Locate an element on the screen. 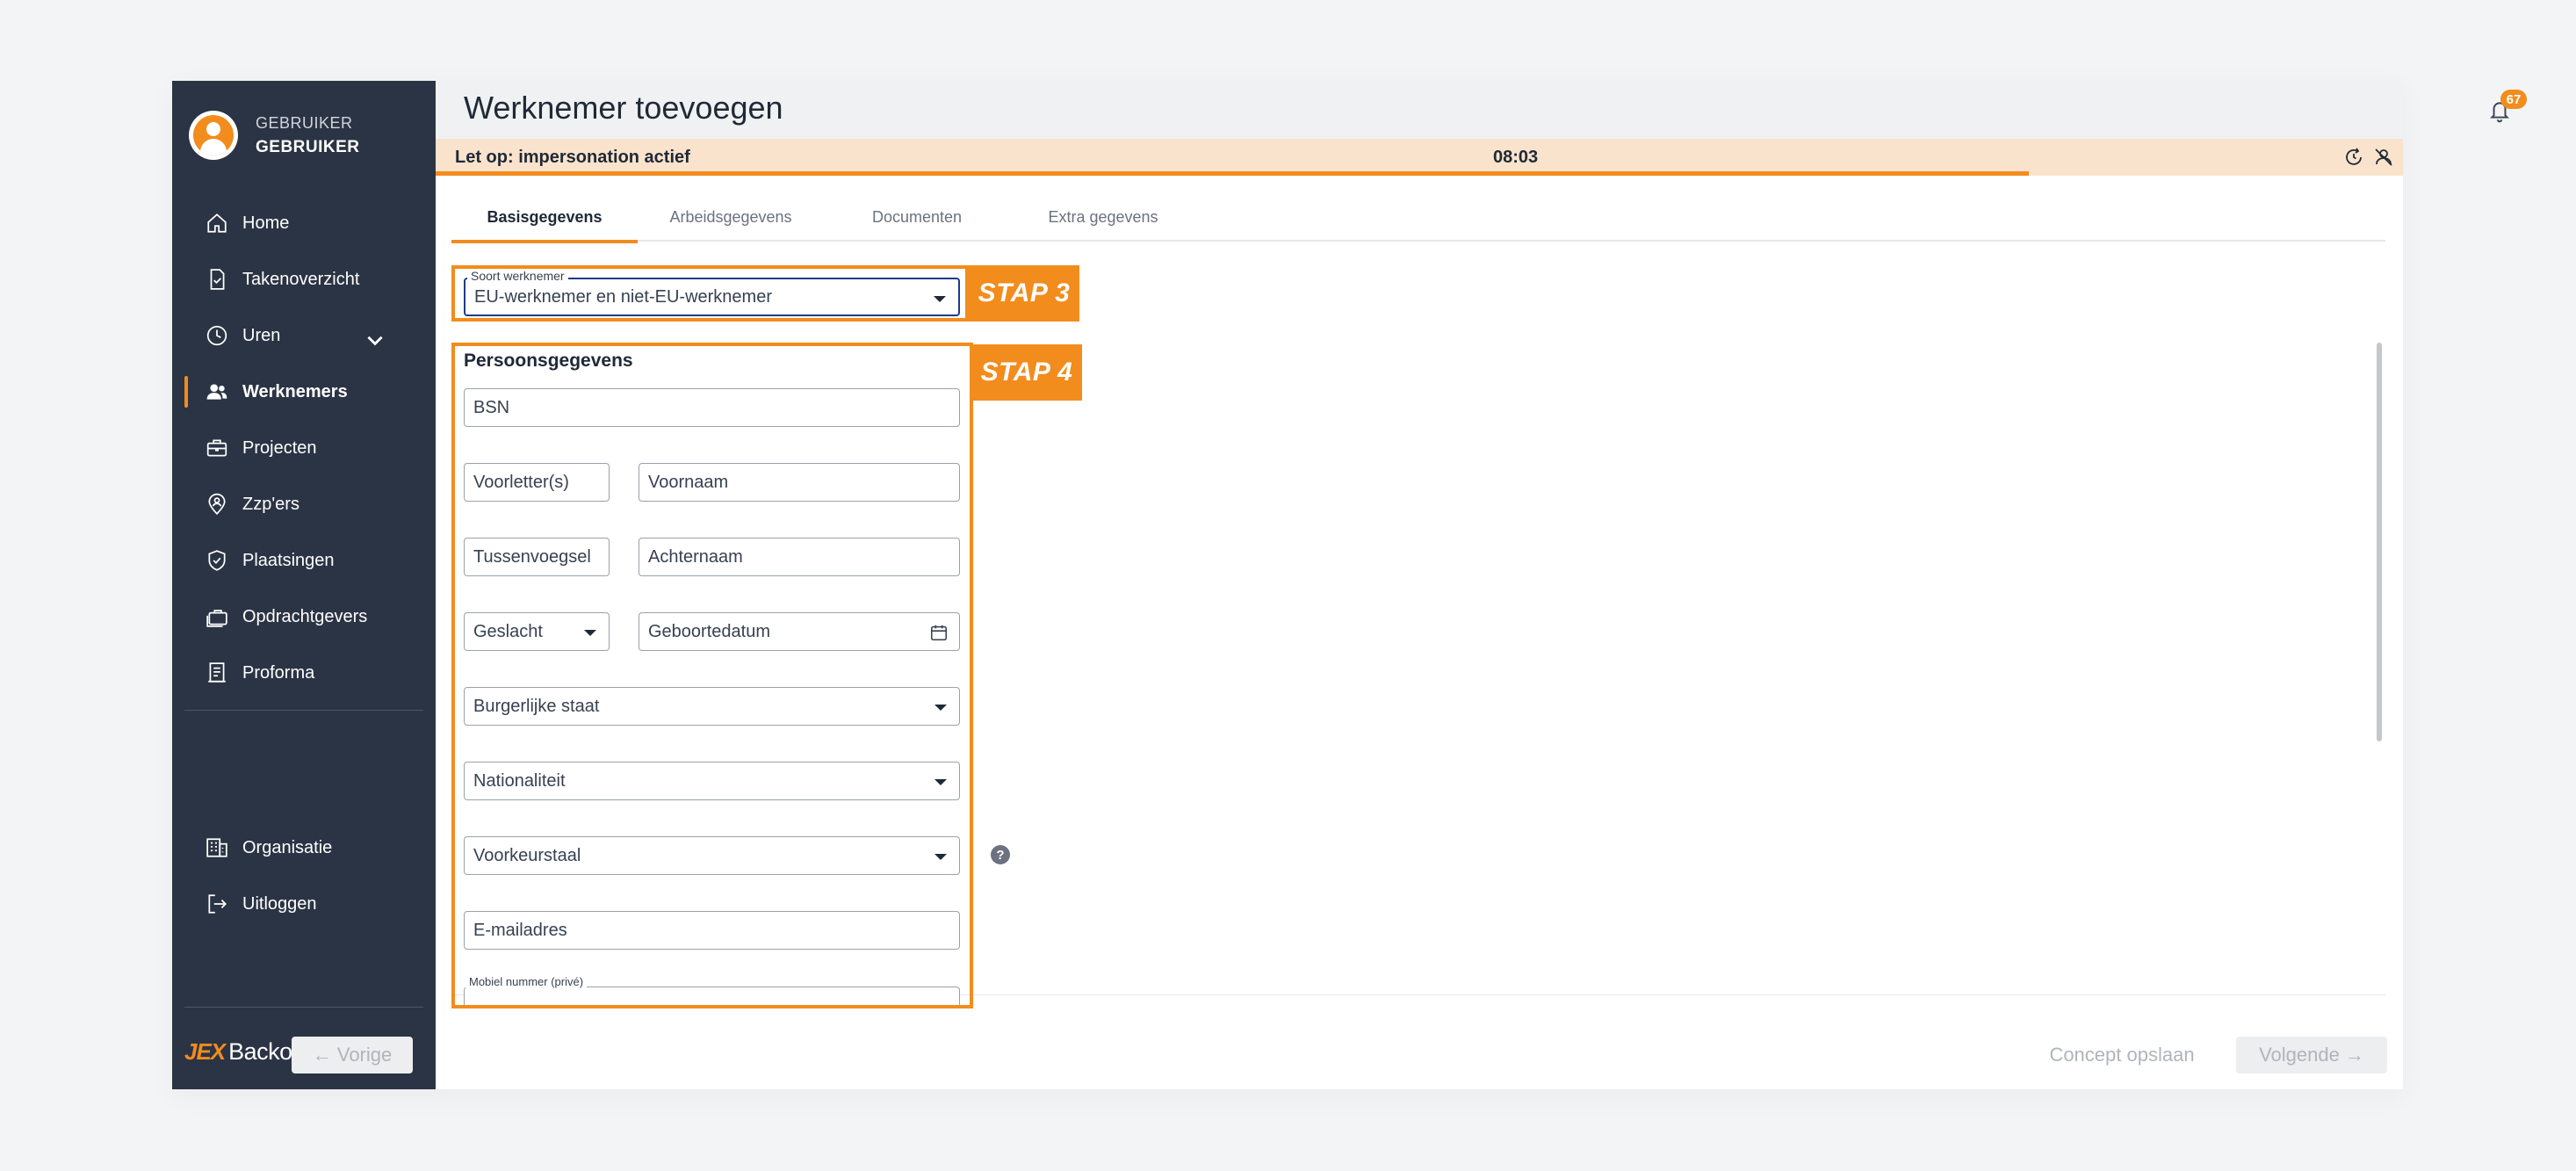 This screenshot has height=1171, width=2576. email-field: E-mailadres is located at coordinates (712, 930).